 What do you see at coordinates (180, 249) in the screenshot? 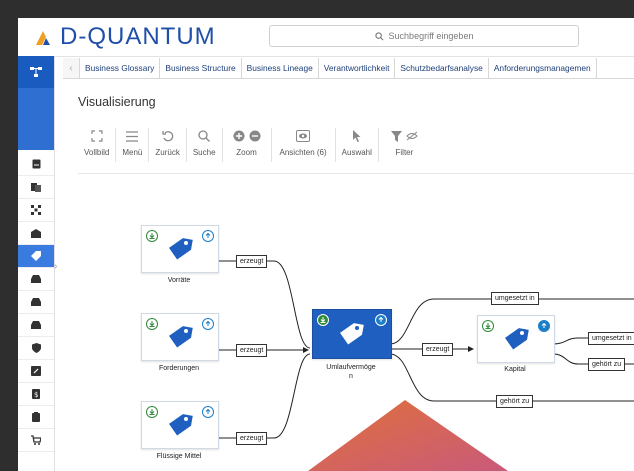
I see `node-vorraete` at bounding box center [180, 249].